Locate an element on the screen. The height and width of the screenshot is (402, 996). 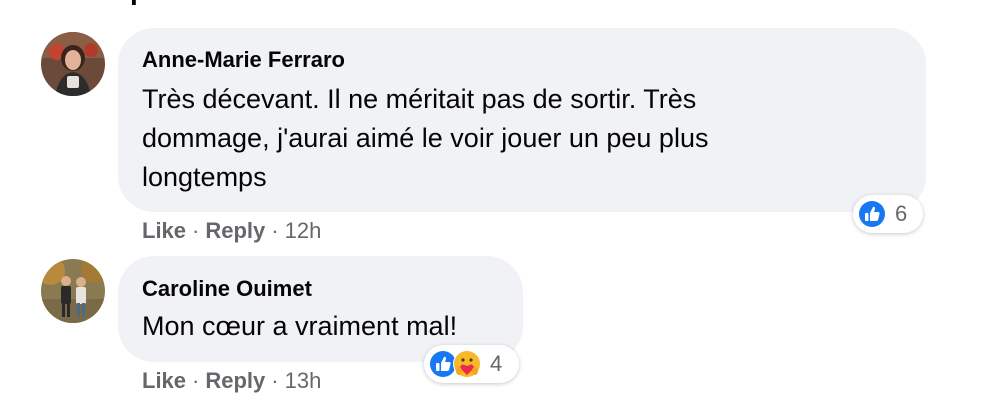
reaction-count: 6 is located at coordinates (901, 213).